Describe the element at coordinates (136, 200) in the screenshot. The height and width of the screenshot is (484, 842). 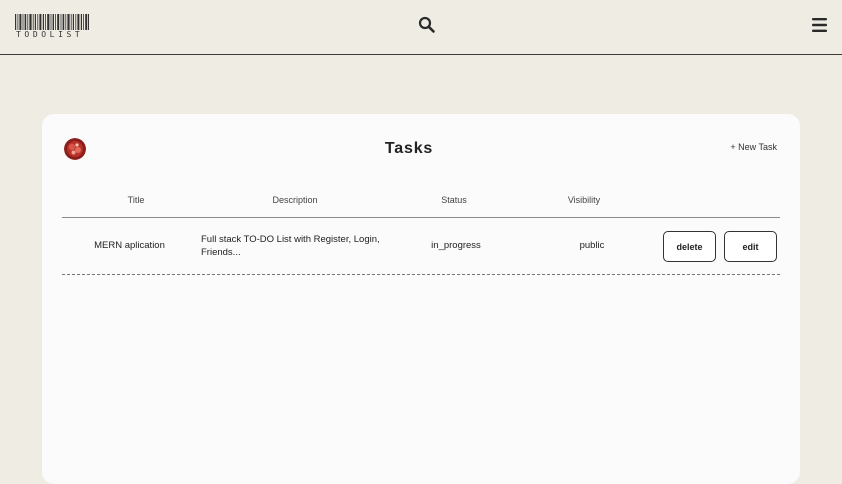
I see `column-header-title: Title` at that location.